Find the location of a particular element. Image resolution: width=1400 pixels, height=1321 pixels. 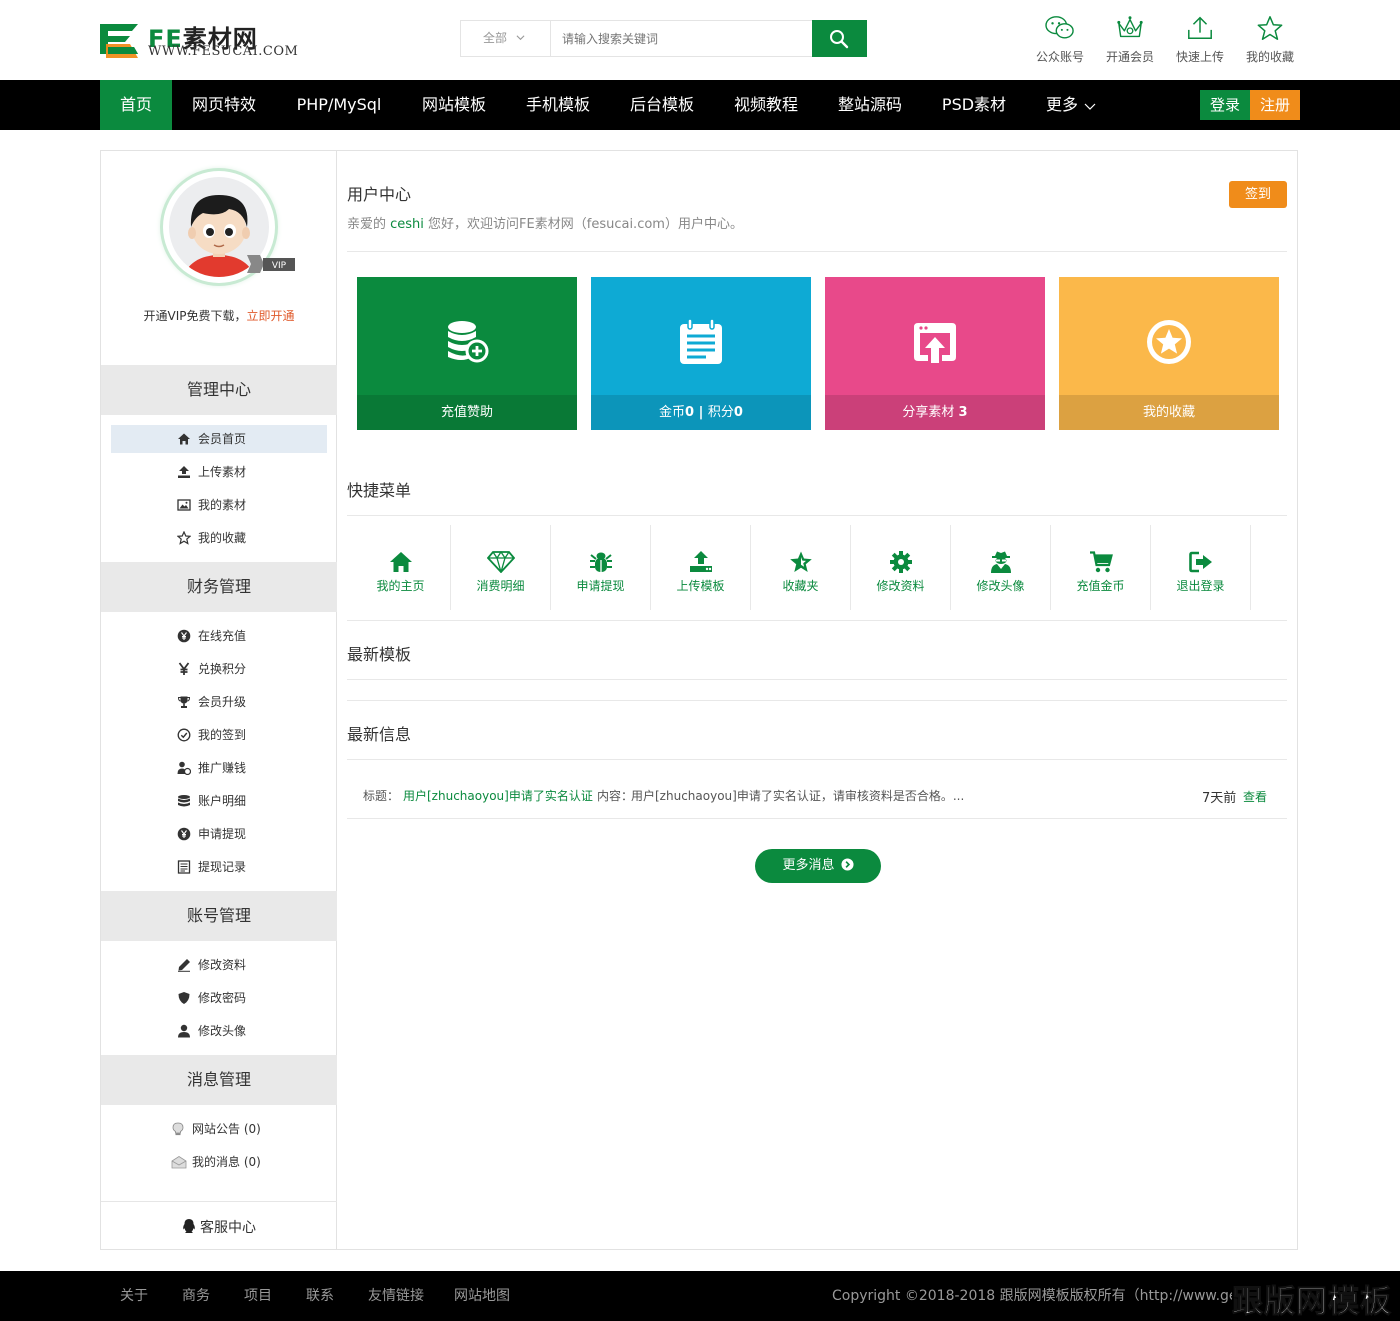

nav-item-effects: 网页特效 is located at coordinates (224, 105).